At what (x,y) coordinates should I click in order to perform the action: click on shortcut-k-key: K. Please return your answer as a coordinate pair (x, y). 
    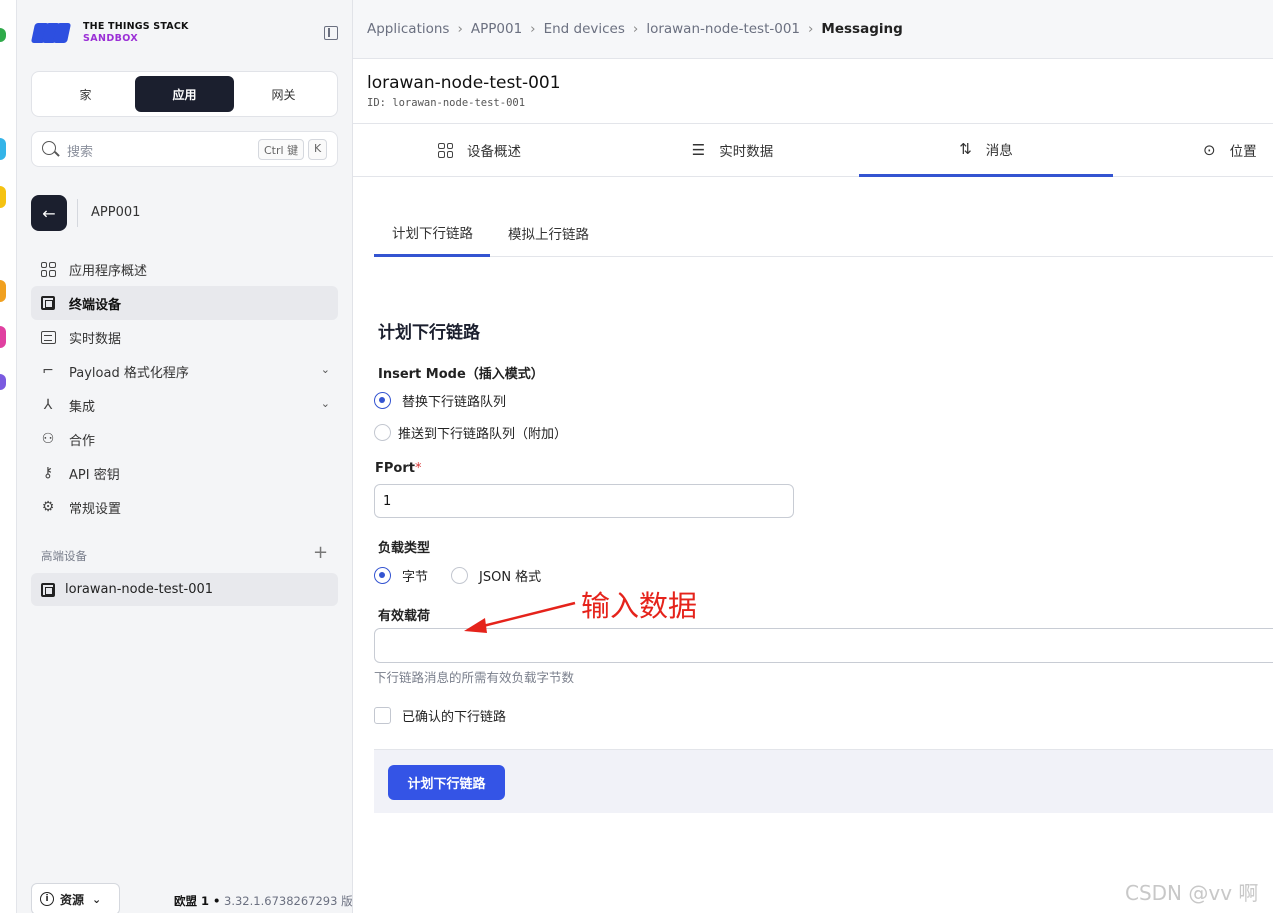
    Looking at the image, I should click on (318, 149).